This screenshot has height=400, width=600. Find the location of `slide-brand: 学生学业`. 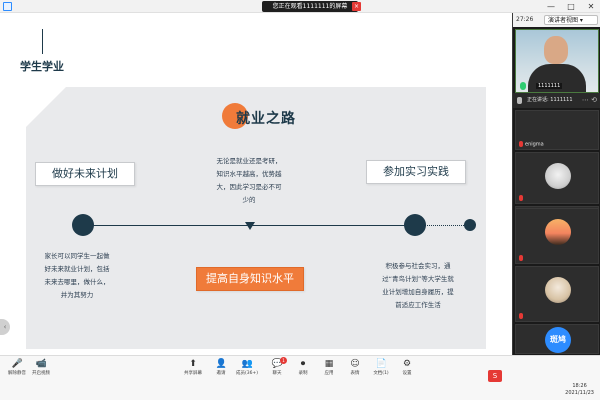

slide-brand: 学生学业 is located at coordinates (42, 66).